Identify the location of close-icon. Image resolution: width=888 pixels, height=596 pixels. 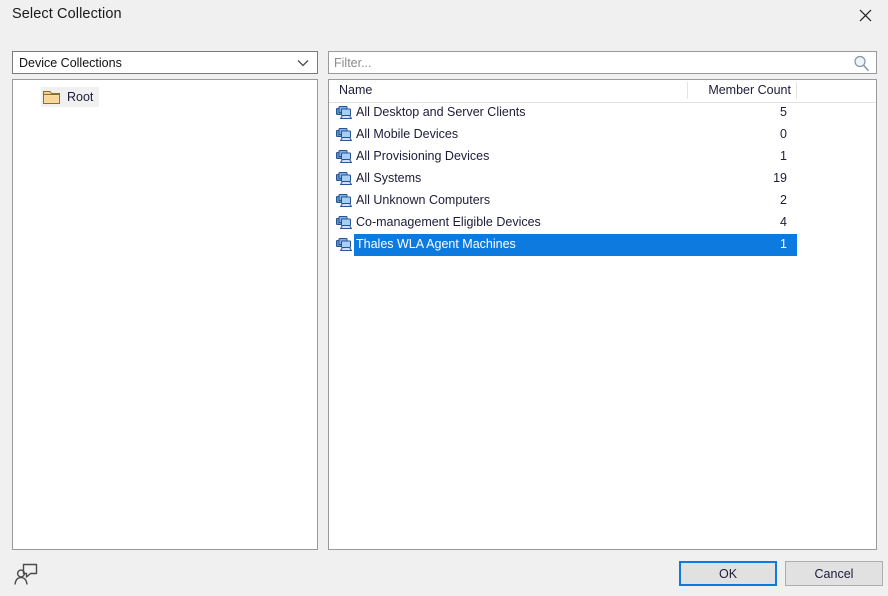
(865, 15).